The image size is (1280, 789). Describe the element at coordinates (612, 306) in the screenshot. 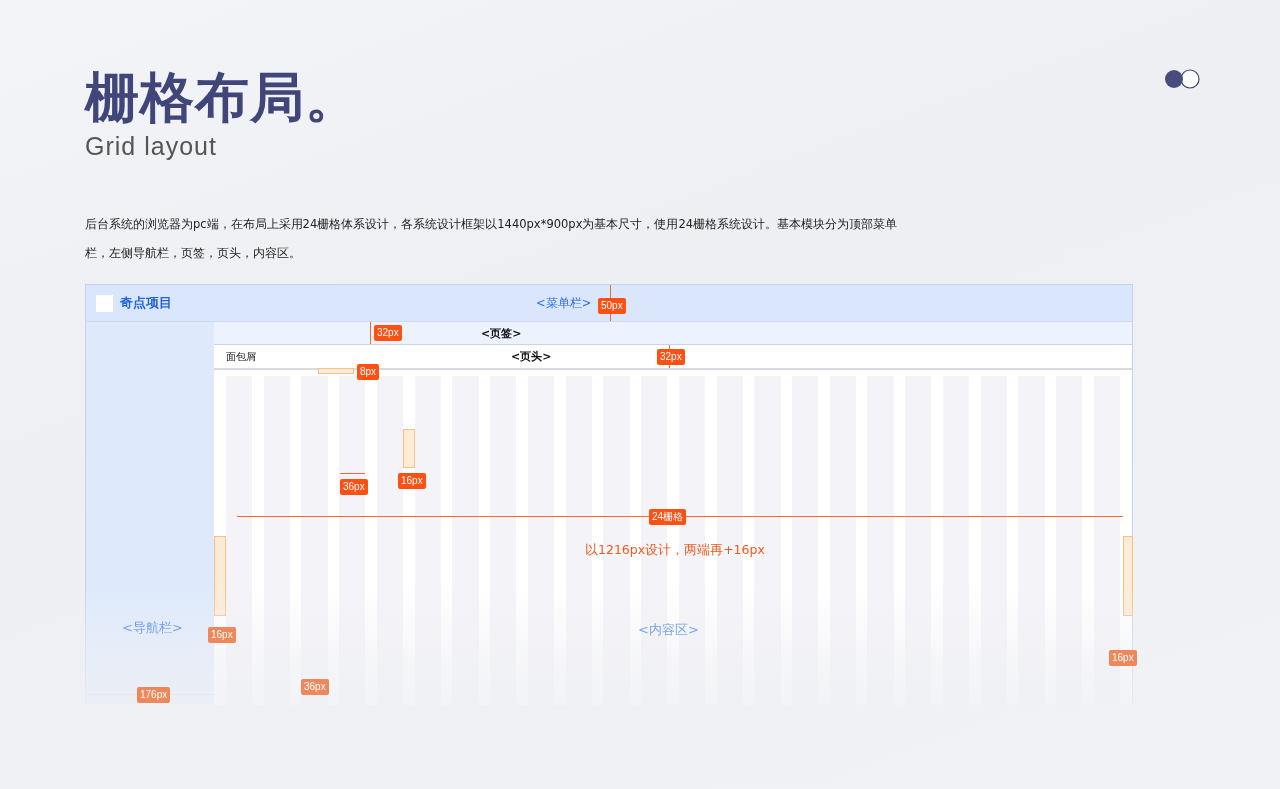

I see `measure-tag: 50px` at that location.